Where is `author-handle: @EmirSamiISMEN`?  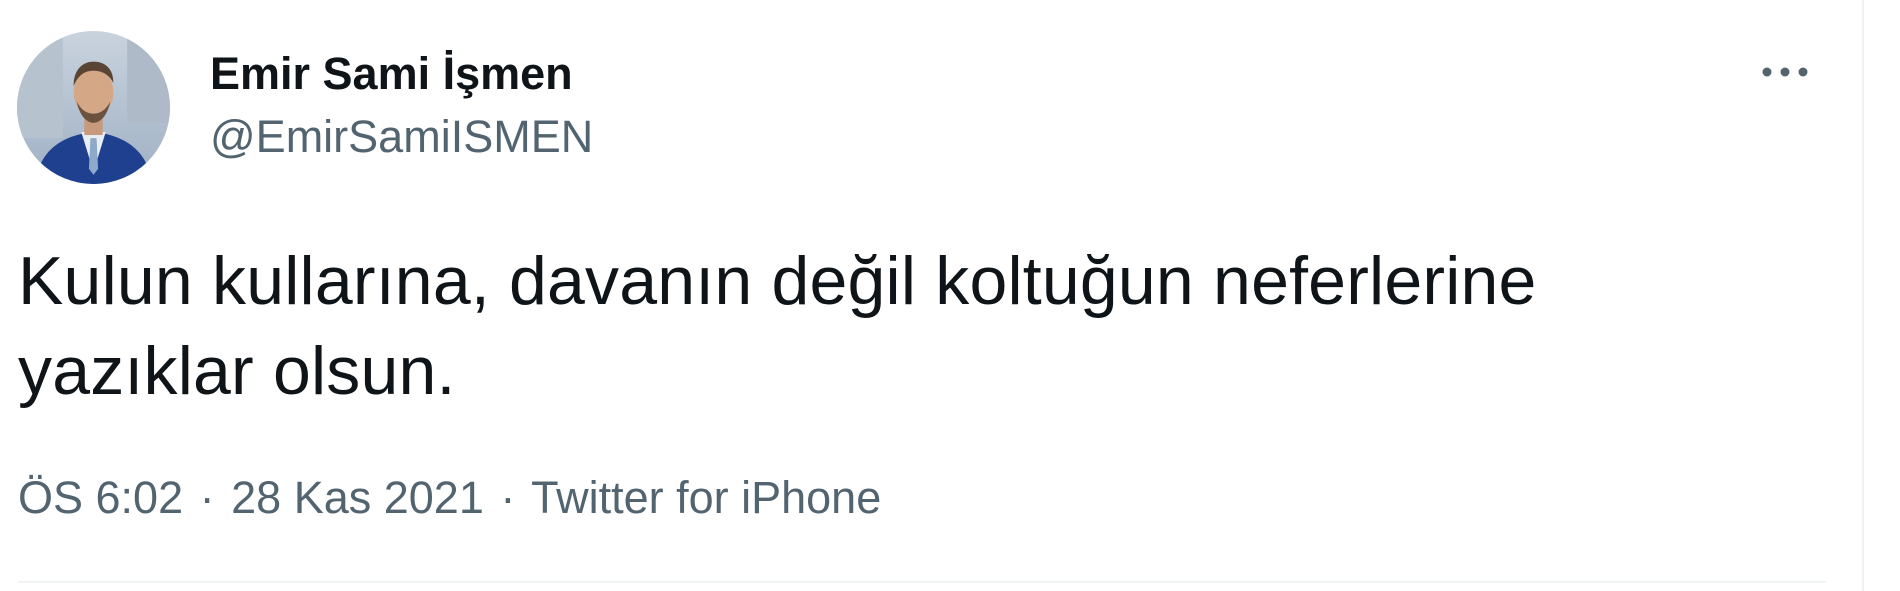
author-handle: @EmirSamiISMEN is located at coordinates (401, 137).